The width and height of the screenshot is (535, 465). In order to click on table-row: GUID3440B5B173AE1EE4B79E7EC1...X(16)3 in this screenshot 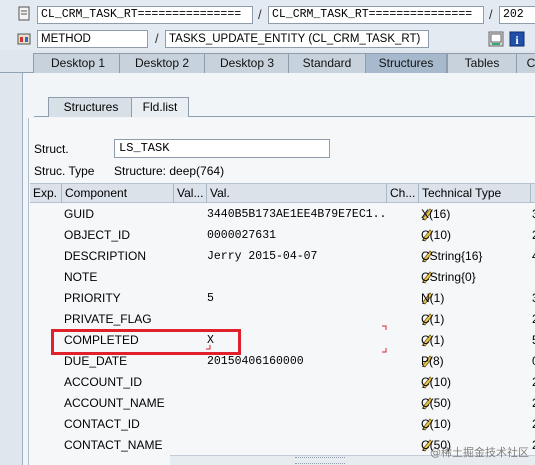, I will do `click(282, 214)`.